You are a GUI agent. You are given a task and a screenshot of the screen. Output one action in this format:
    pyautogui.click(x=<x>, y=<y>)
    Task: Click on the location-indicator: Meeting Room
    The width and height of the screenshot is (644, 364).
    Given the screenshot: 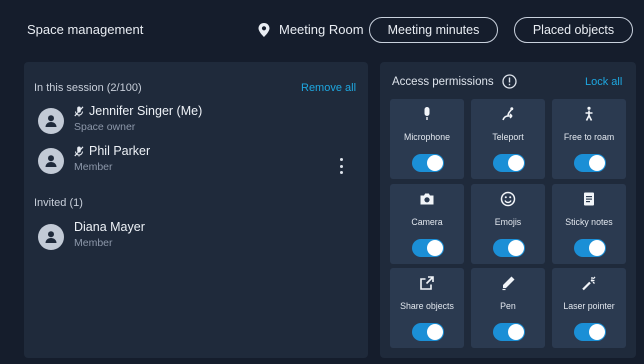 What is the action you would take?
    pyautogui.click(x=311, y=29)
    